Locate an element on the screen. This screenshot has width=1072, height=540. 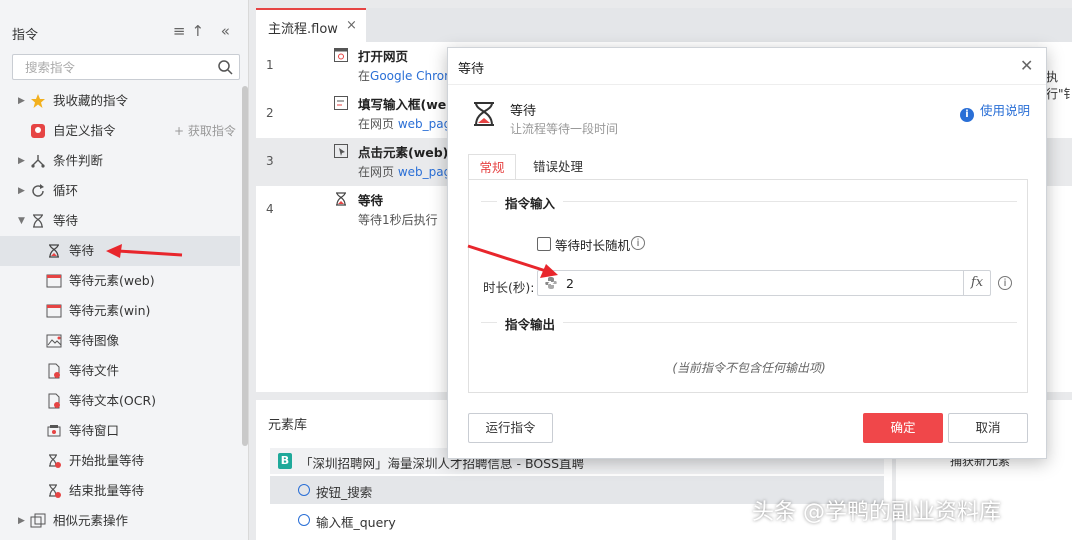
command-search-box is located at coordinates (126, 67).